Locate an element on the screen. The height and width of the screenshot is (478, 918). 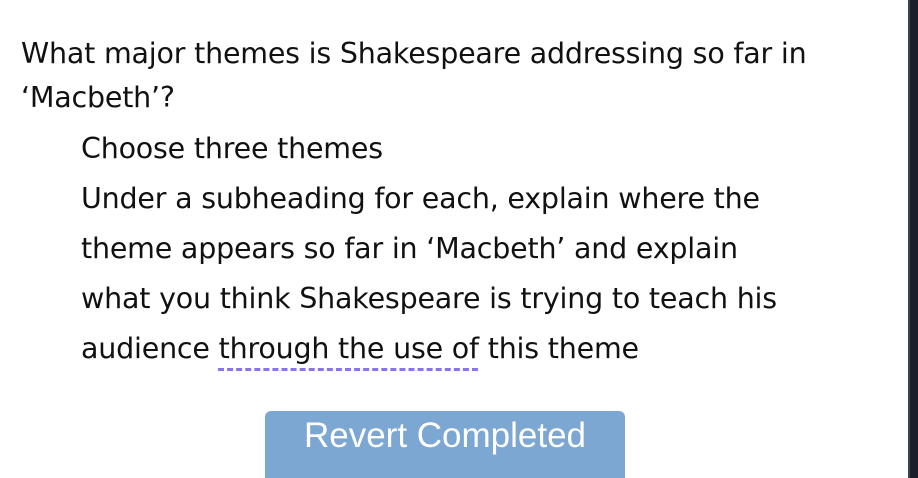
instruction-item-choose-themes: Choose three themes is located at coordinates (232, 148).